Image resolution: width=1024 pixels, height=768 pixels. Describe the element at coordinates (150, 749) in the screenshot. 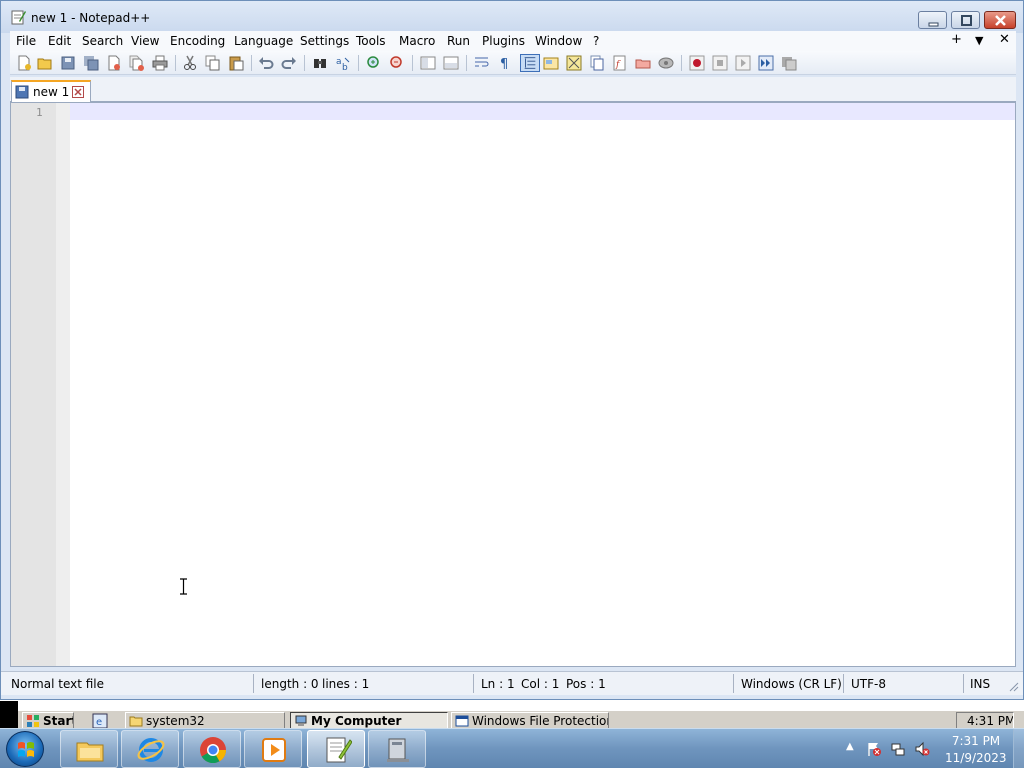

I see `taskbar-internet-explorer` at that location.